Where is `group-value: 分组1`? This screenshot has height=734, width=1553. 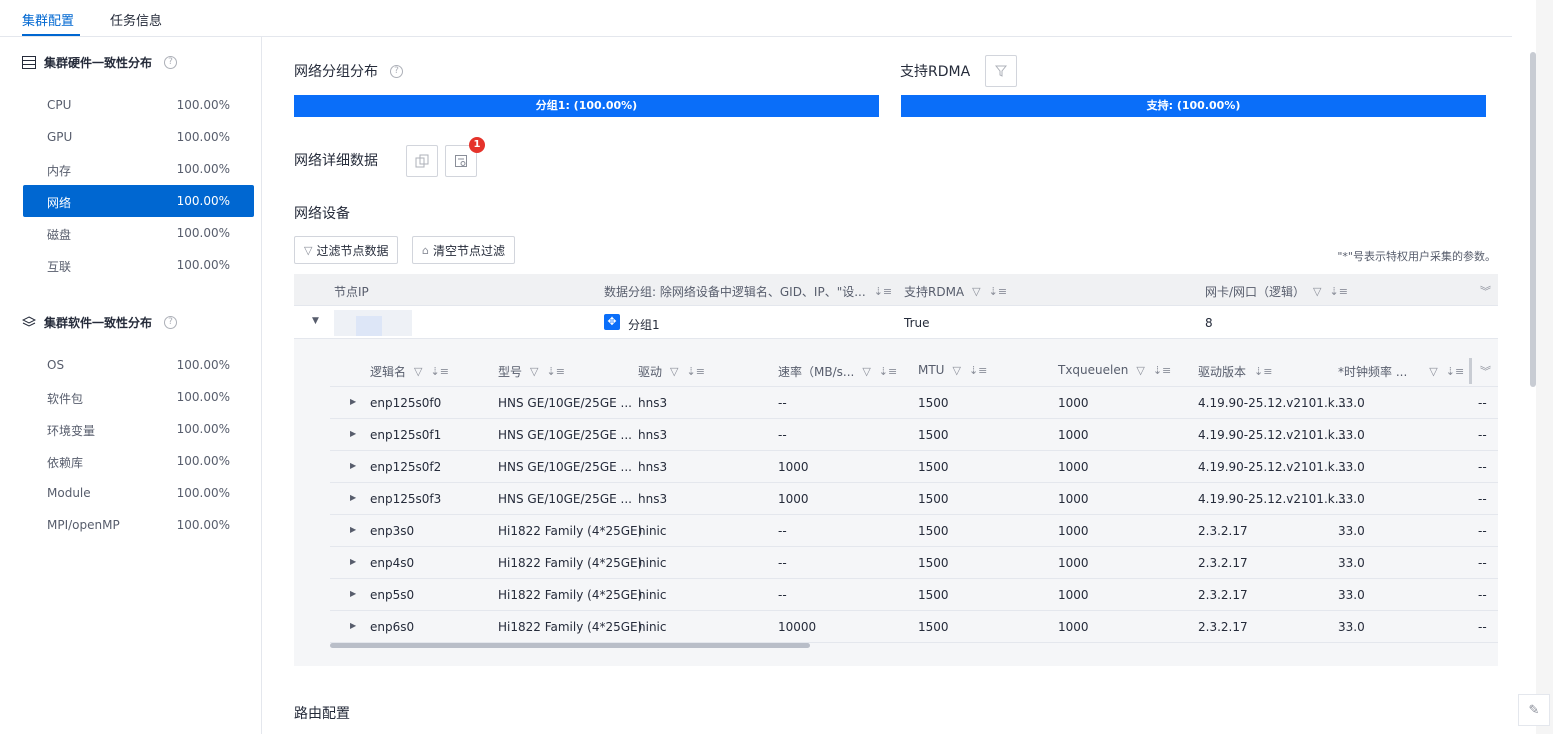
group-value: 分组1 is located at coordinates (644, 325).